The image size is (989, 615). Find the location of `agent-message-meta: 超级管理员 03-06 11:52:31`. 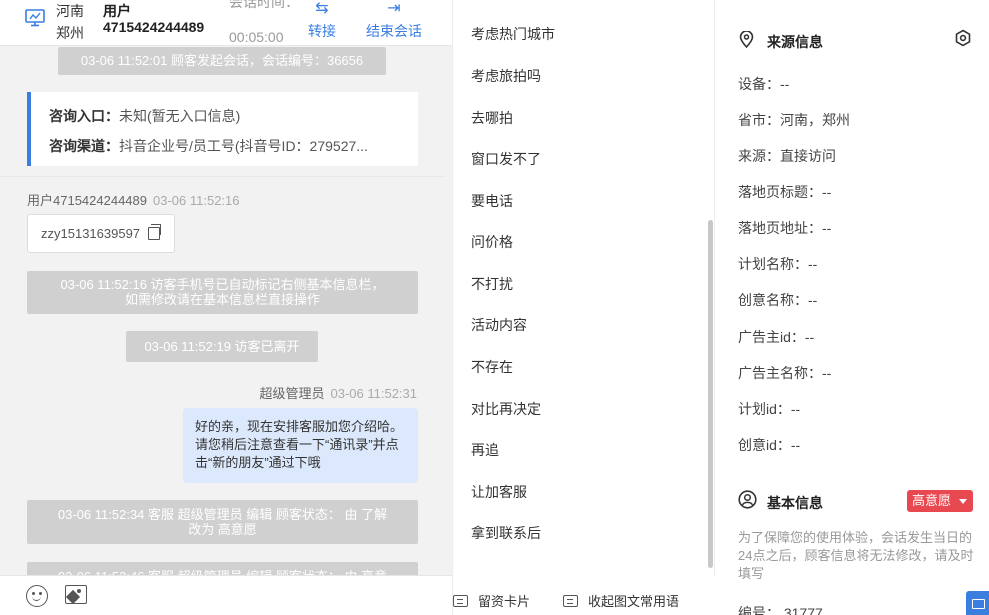

agent-message-meta: 超级管理员 03-06 11:52:31 is located at coordinates (338, 392).